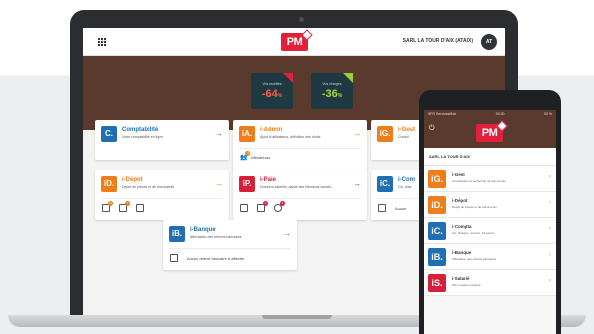  What do you see at coordinates (474, 207) in the screenshot?
I see `item-subtitle: Dépôt de pièces et de documents` at bounding box center [474, 207].